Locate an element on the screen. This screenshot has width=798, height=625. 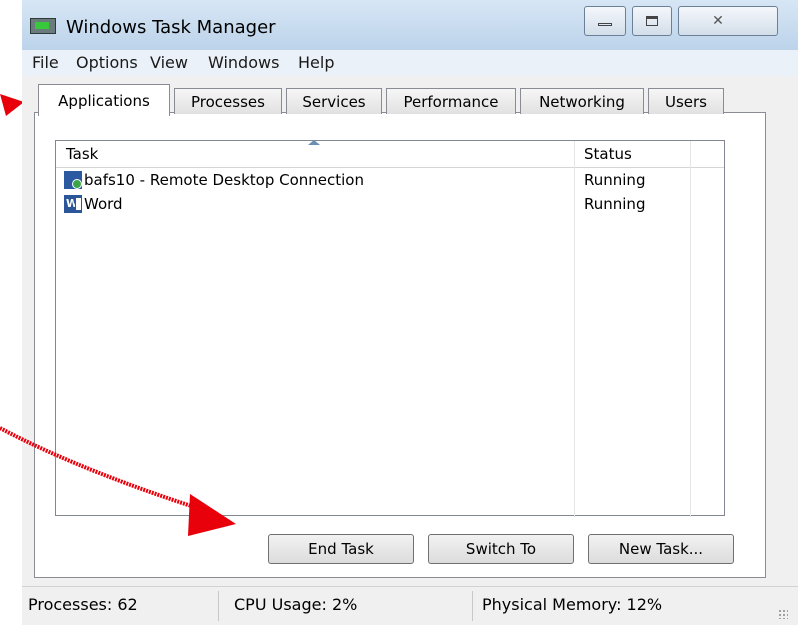
column-header-task: Task is located at coordinates (82, 154).